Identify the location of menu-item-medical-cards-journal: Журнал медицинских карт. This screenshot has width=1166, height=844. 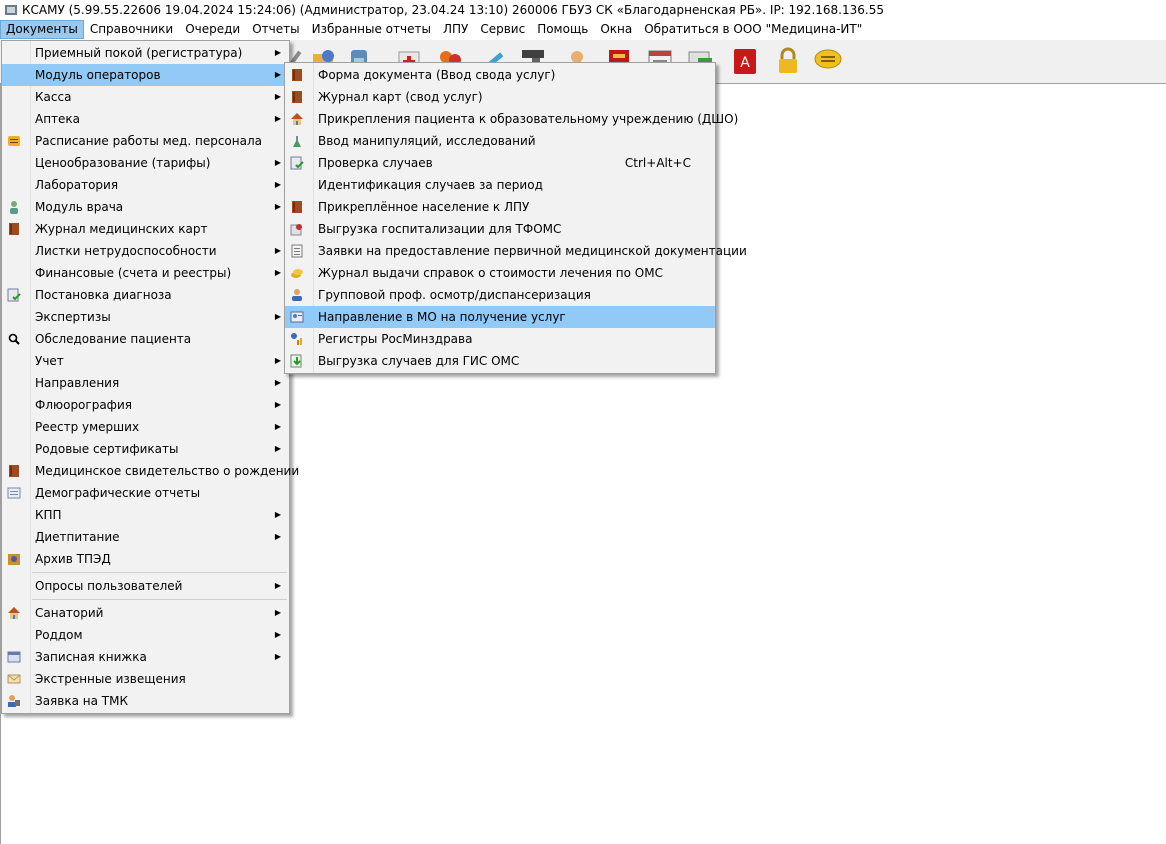
(145, 229).